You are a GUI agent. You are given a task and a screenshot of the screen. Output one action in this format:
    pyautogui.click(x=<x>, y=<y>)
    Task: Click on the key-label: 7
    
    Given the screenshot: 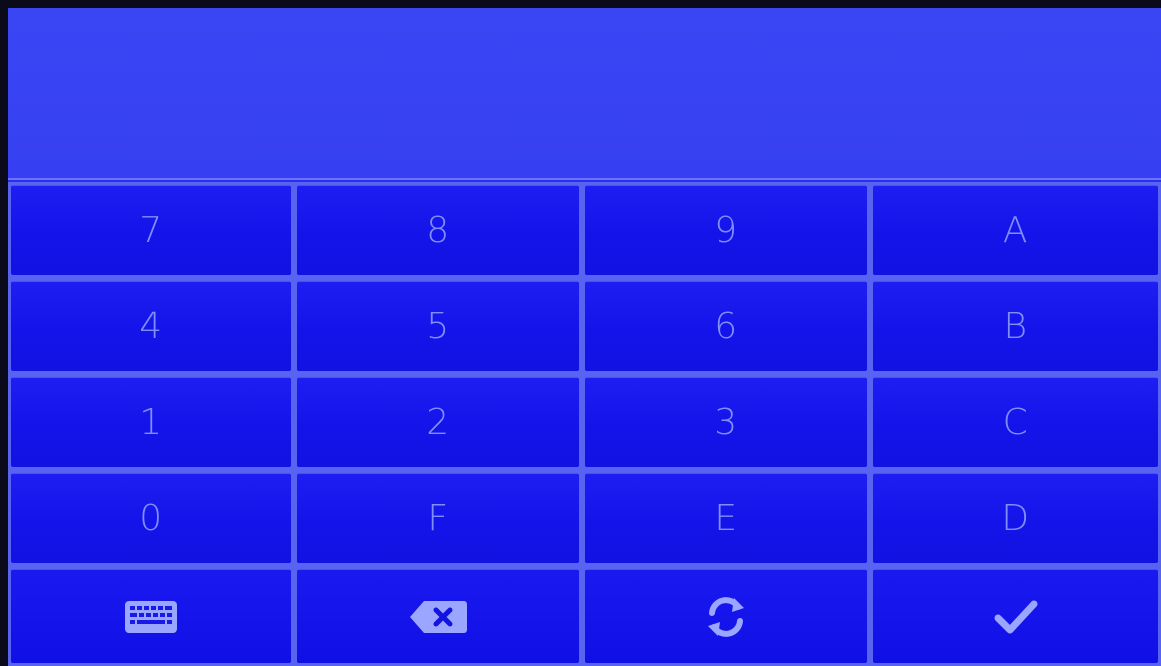 What is the action you would take?
    pyautogui.click(x=151, y=230)
    